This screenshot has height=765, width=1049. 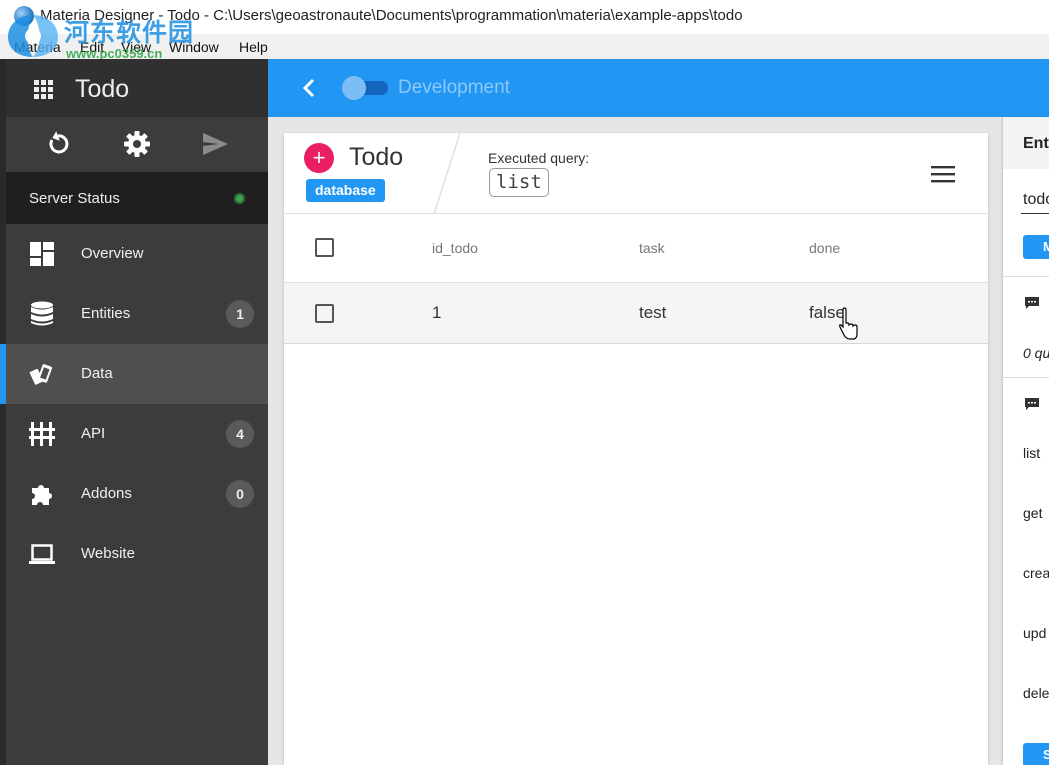 What do you see at coordinates (97, 373) in the screenshot?
I see `sidebar-item-label: Data` at bounding box center [97, 373].